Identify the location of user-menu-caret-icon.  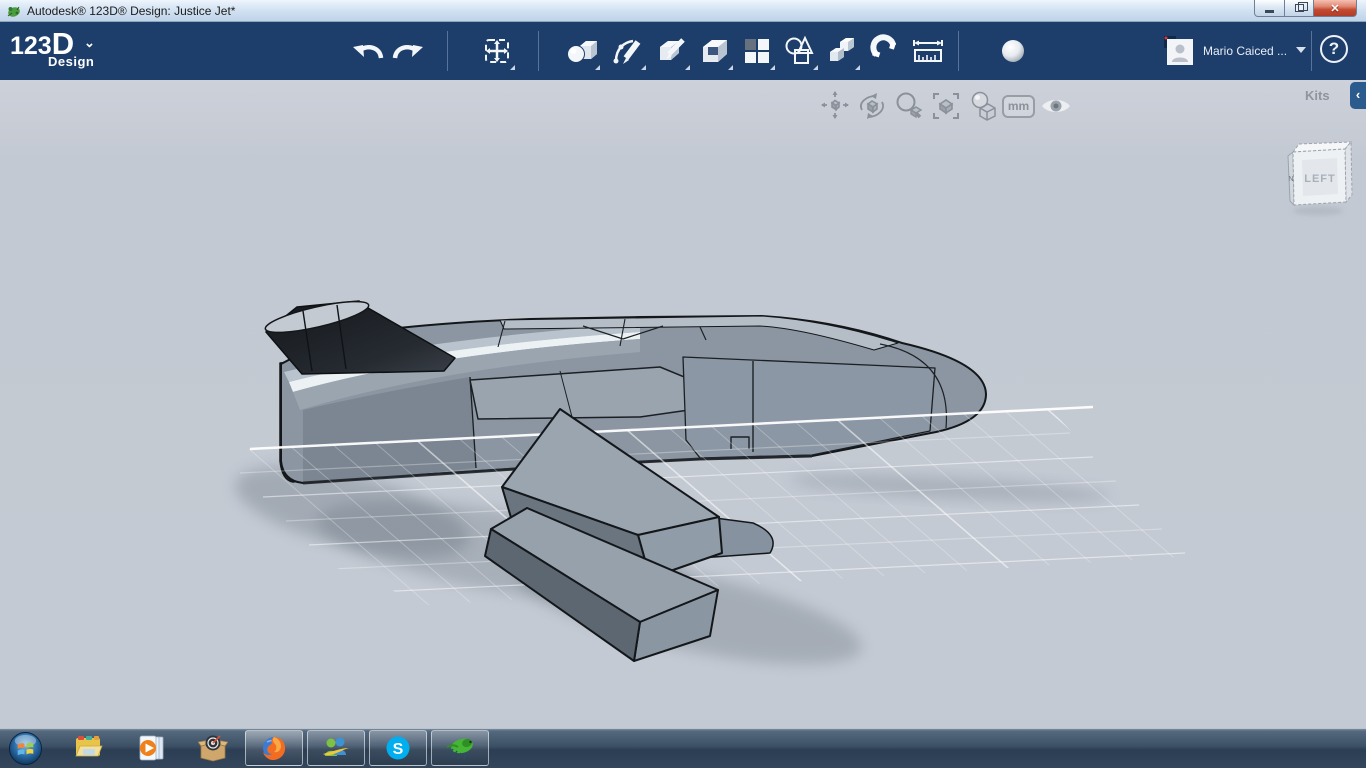
(1301, 50).